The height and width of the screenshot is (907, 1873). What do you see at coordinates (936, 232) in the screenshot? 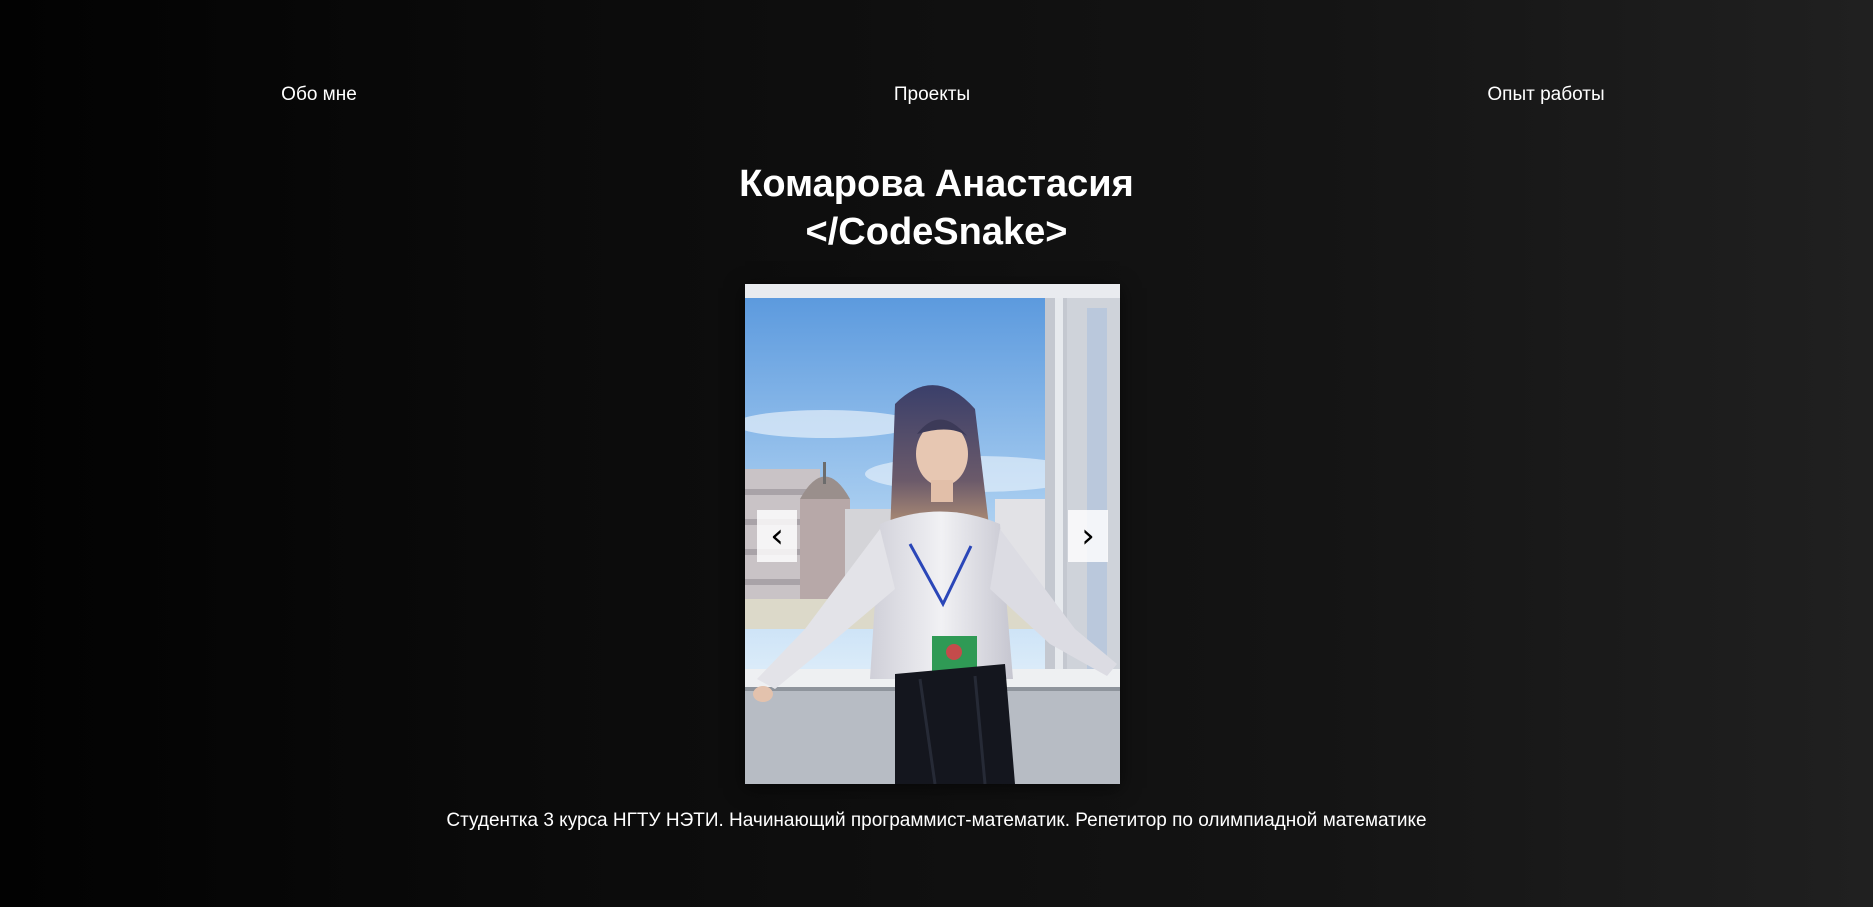
I see `title-alias: </CodeSnake>` at bounding box center [936, 232].